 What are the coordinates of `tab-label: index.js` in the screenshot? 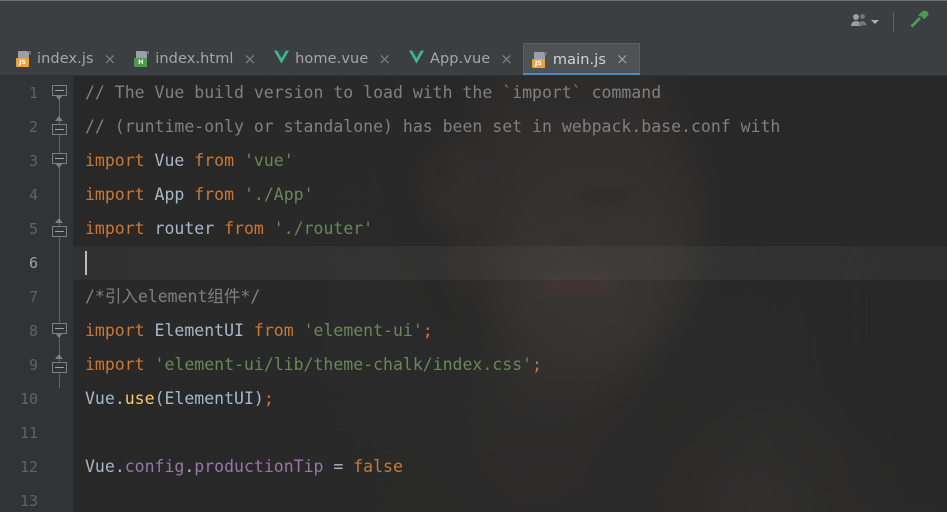 It's located at (65, 59).